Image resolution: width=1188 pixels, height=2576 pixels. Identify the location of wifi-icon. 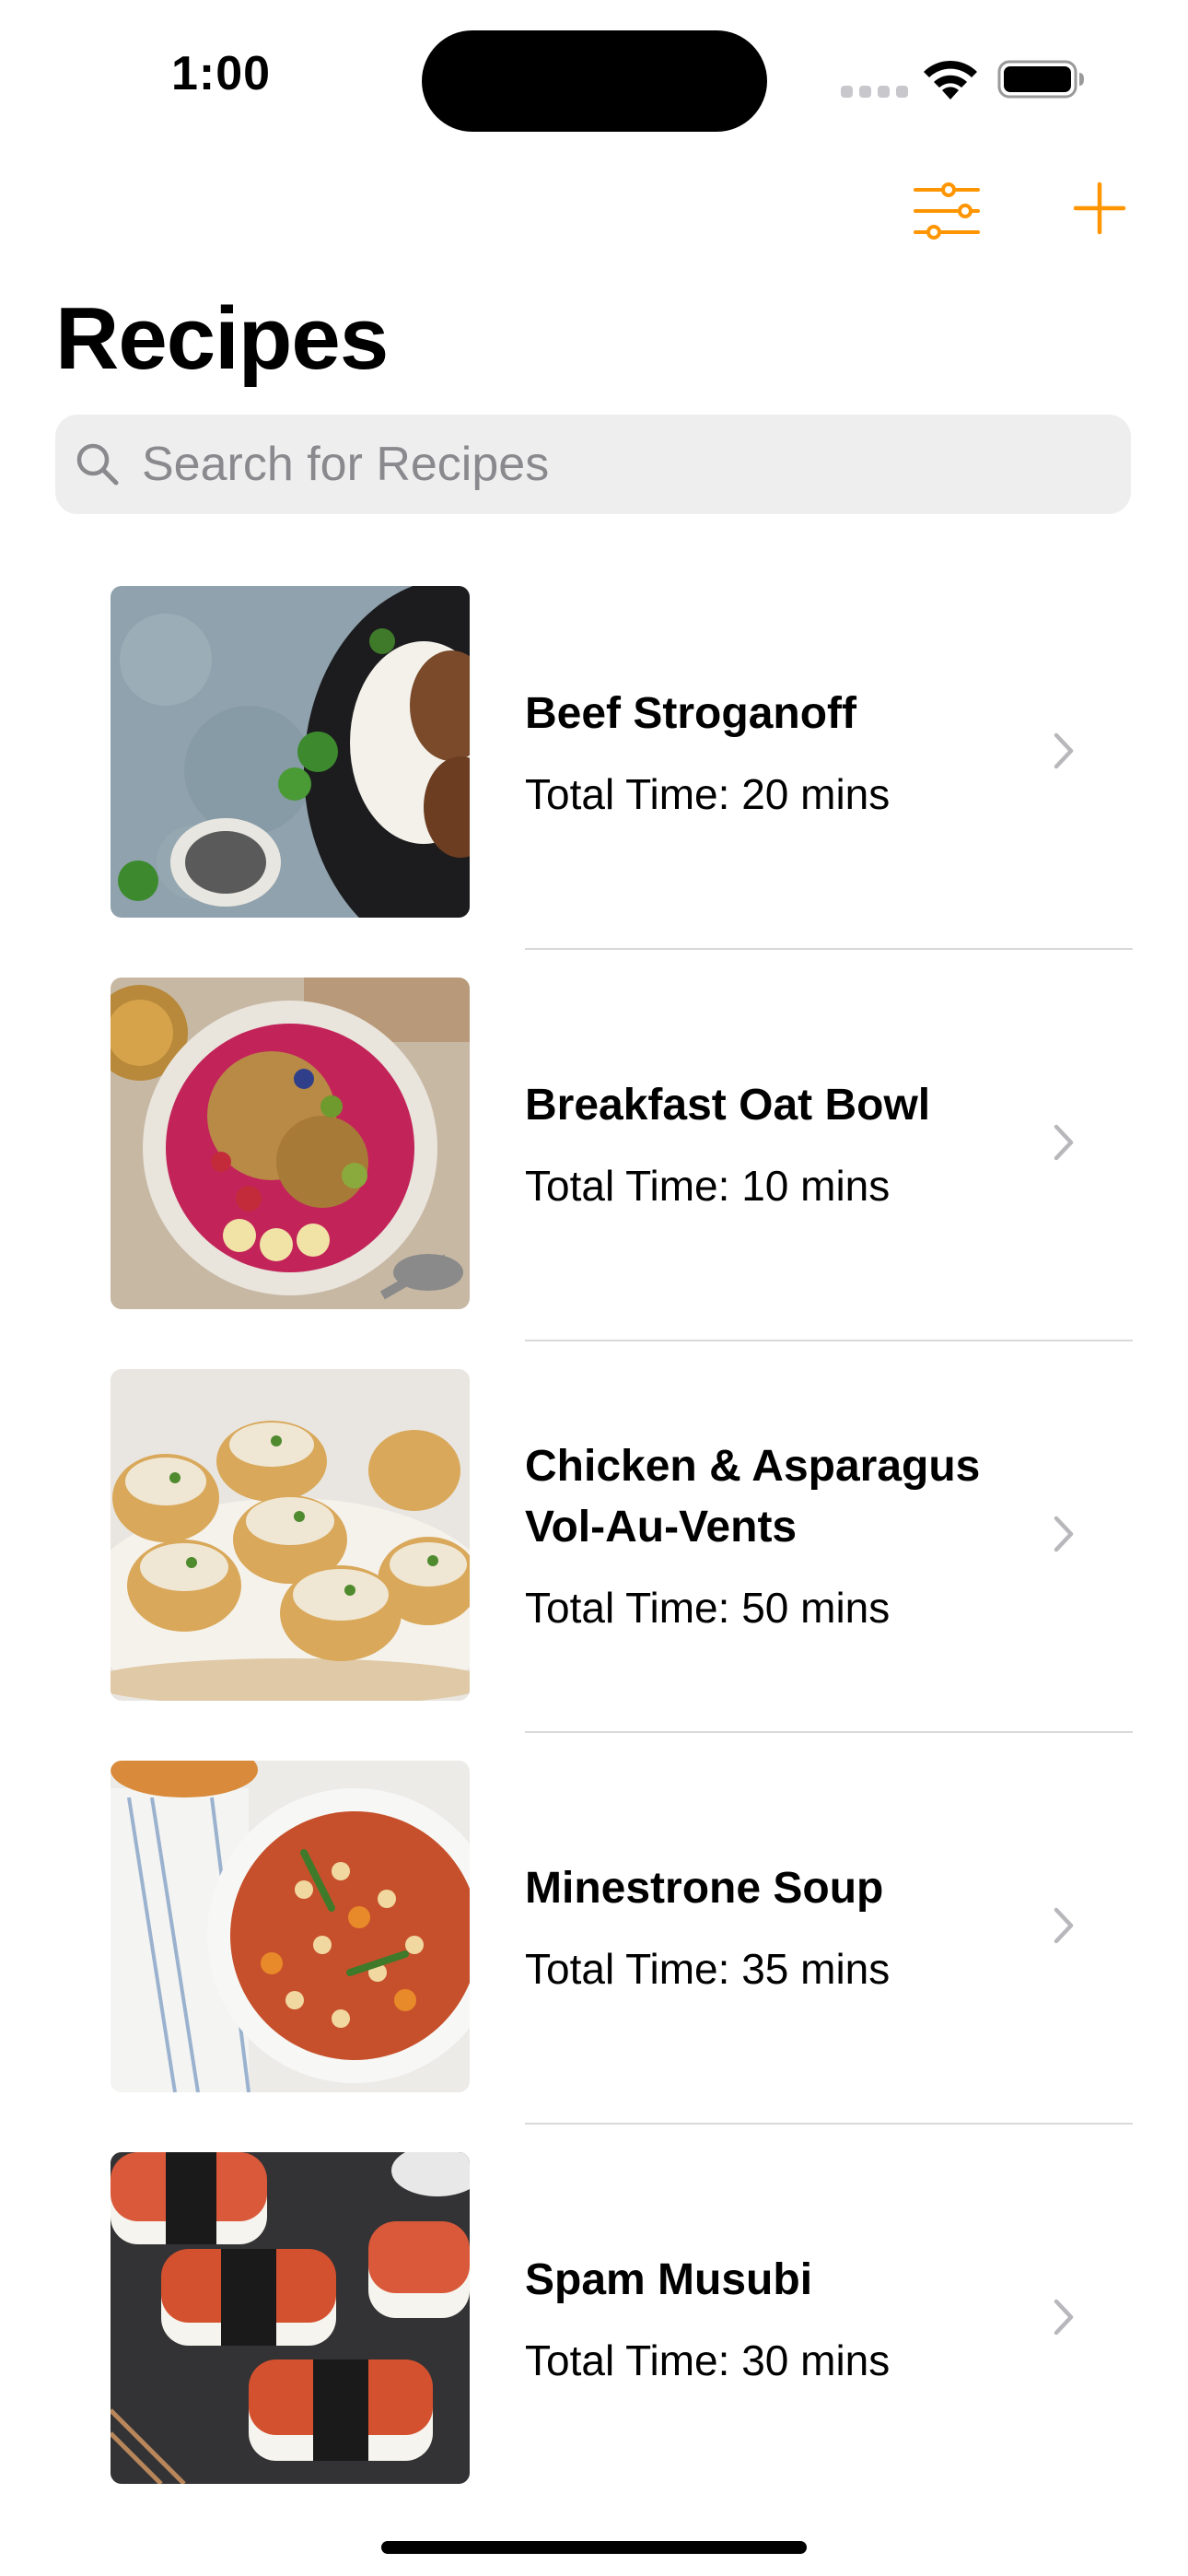
(951, 80).